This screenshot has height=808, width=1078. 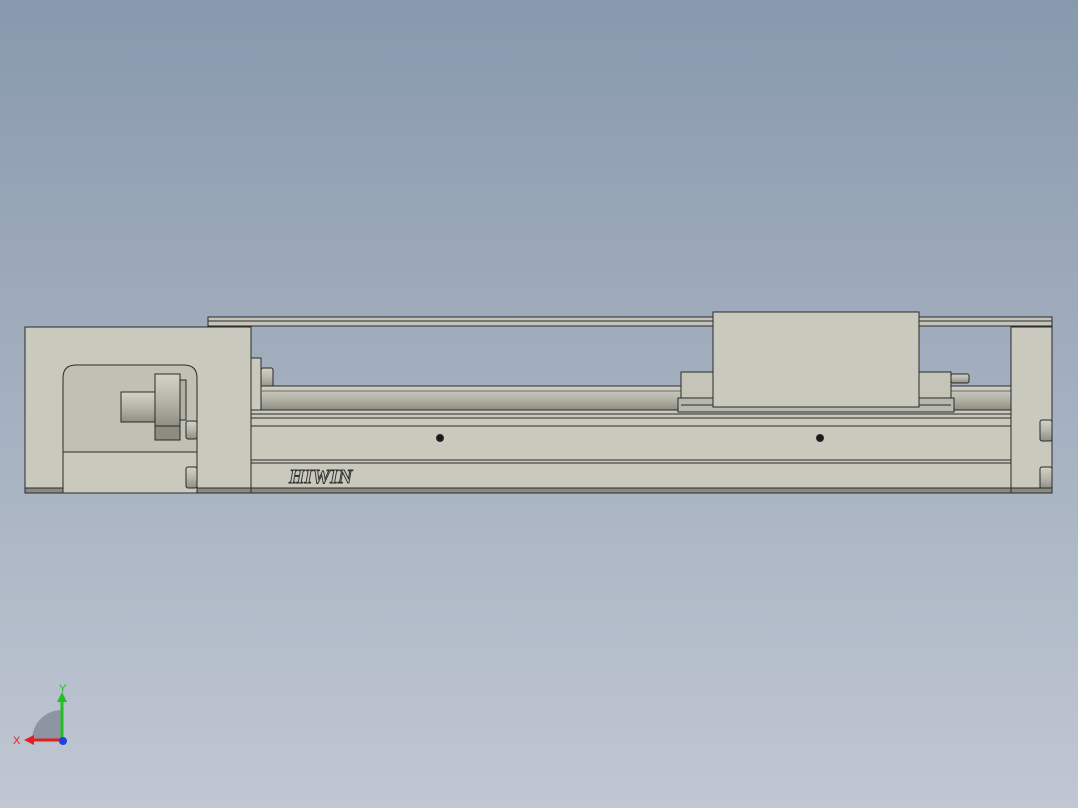 I want to click on carriage, so click(x=816, y=362).